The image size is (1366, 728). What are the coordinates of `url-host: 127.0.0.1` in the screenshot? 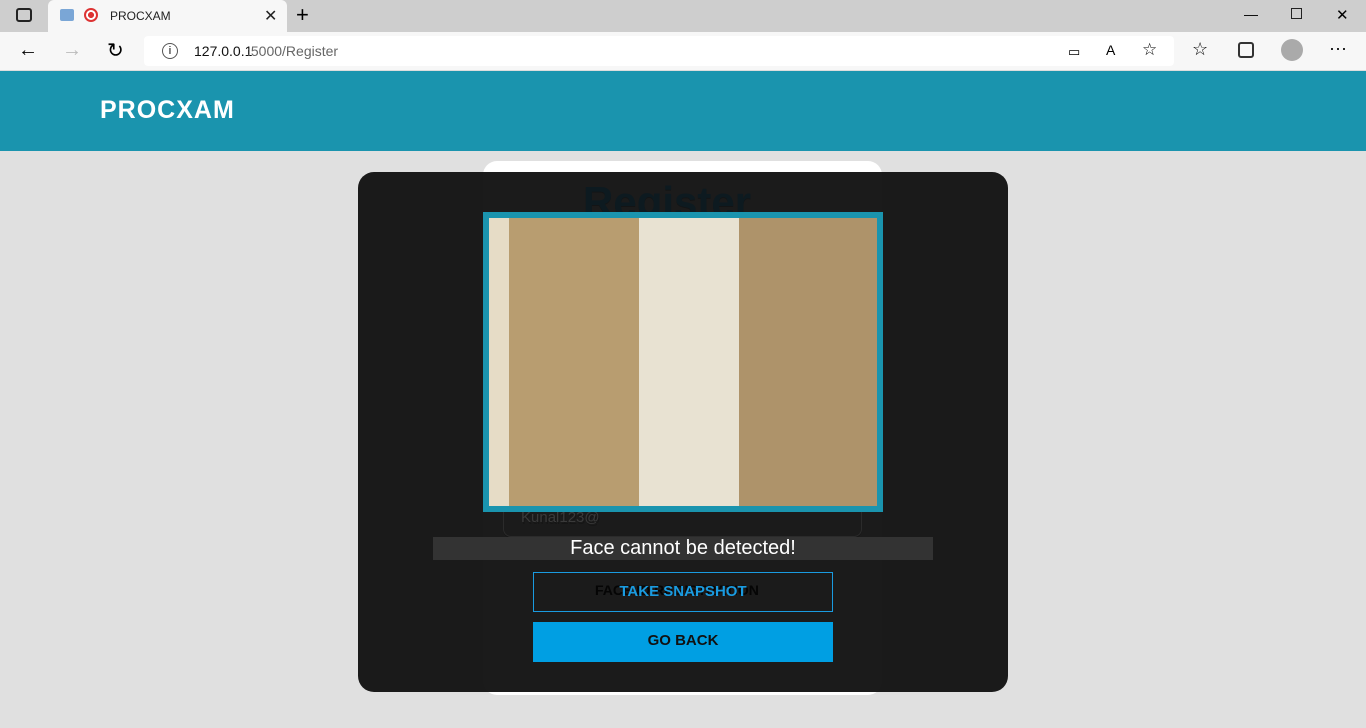 It's located at (223, 51).